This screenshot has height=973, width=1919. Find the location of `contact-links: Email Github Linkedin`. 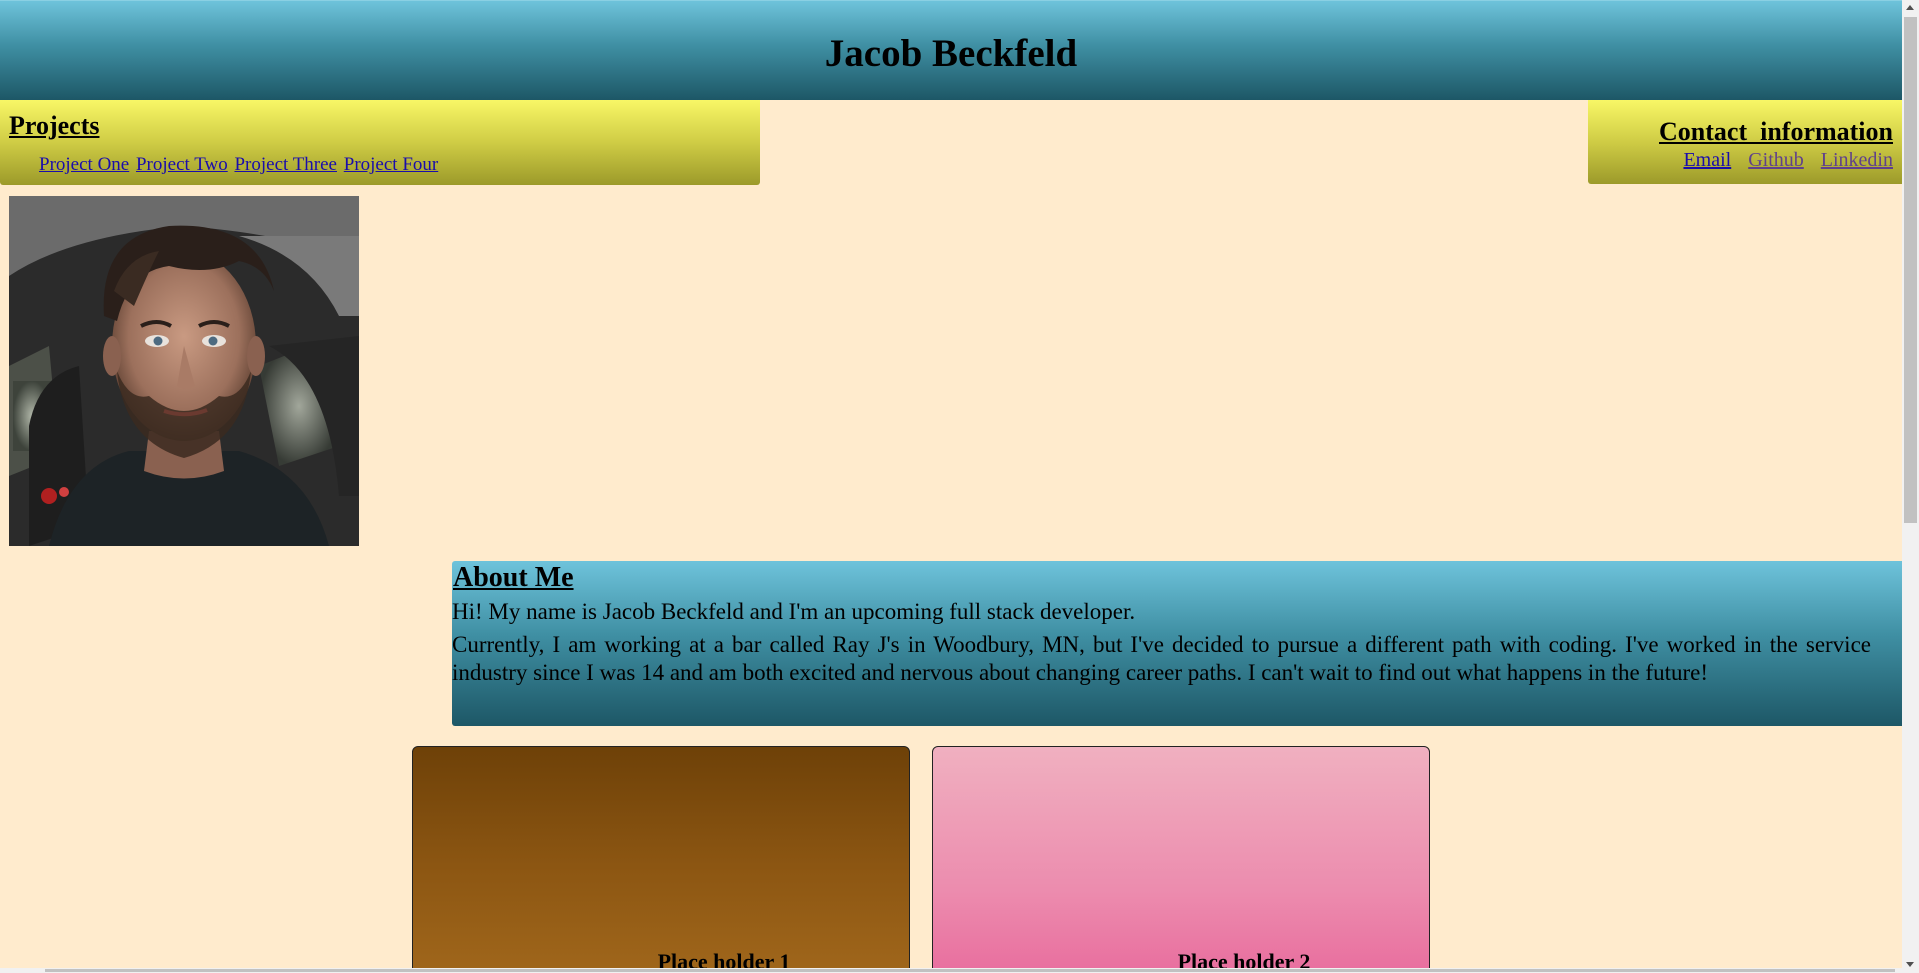

contact-links: Email Github Linkedin is located at coordinates (1782, 160).